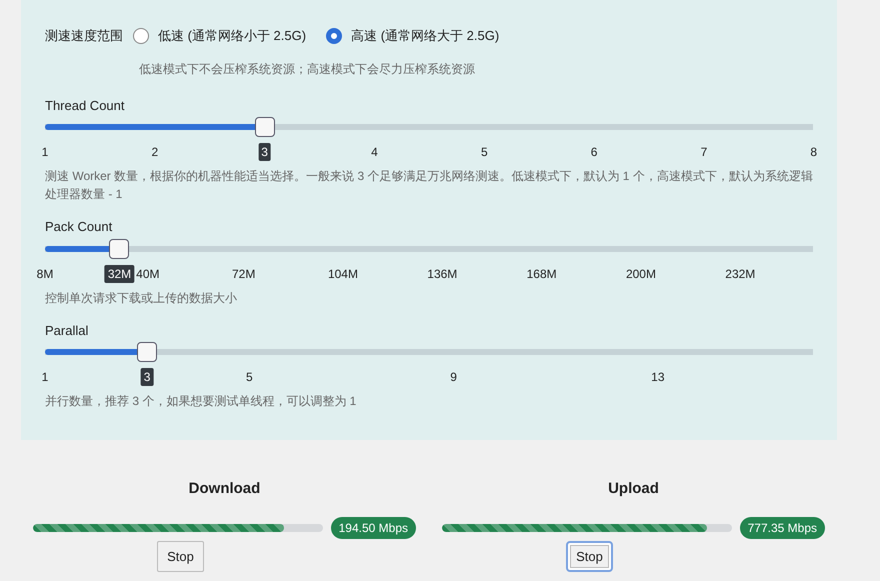 The height and width of the screenshot is (581, 880). Describe the element at coordinates (814, 152) in the screenshot. I see `tick-label: 8` at that location.